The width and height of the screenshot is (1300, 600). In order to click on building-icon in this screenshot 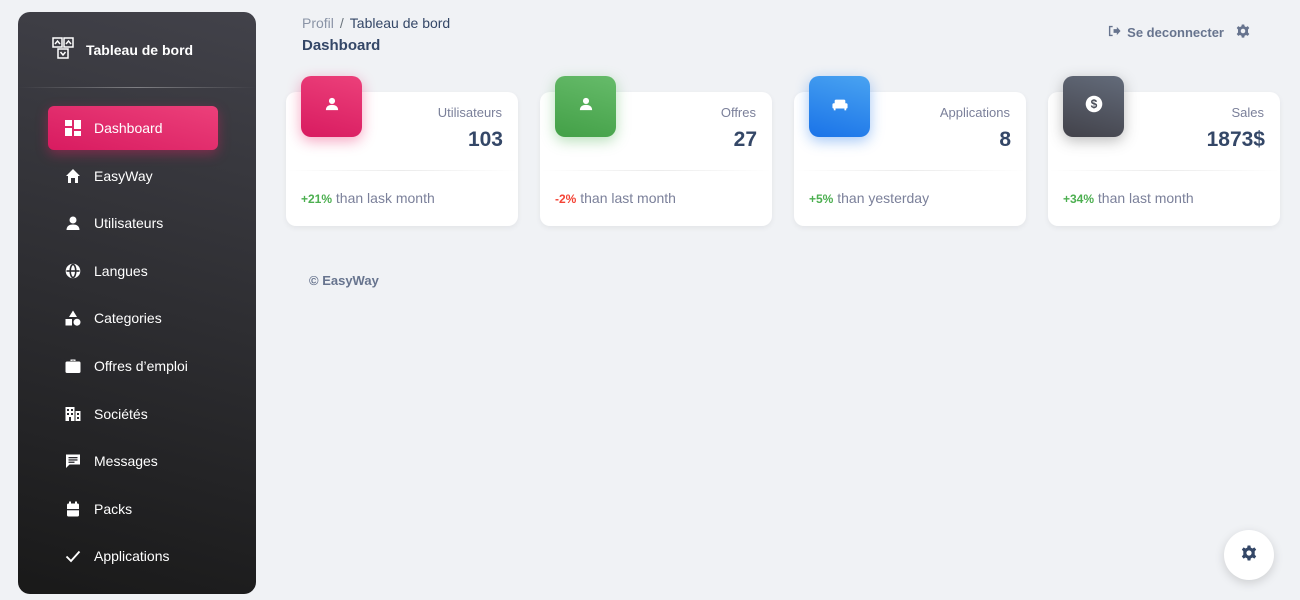, I will do `click(73, 414)`.